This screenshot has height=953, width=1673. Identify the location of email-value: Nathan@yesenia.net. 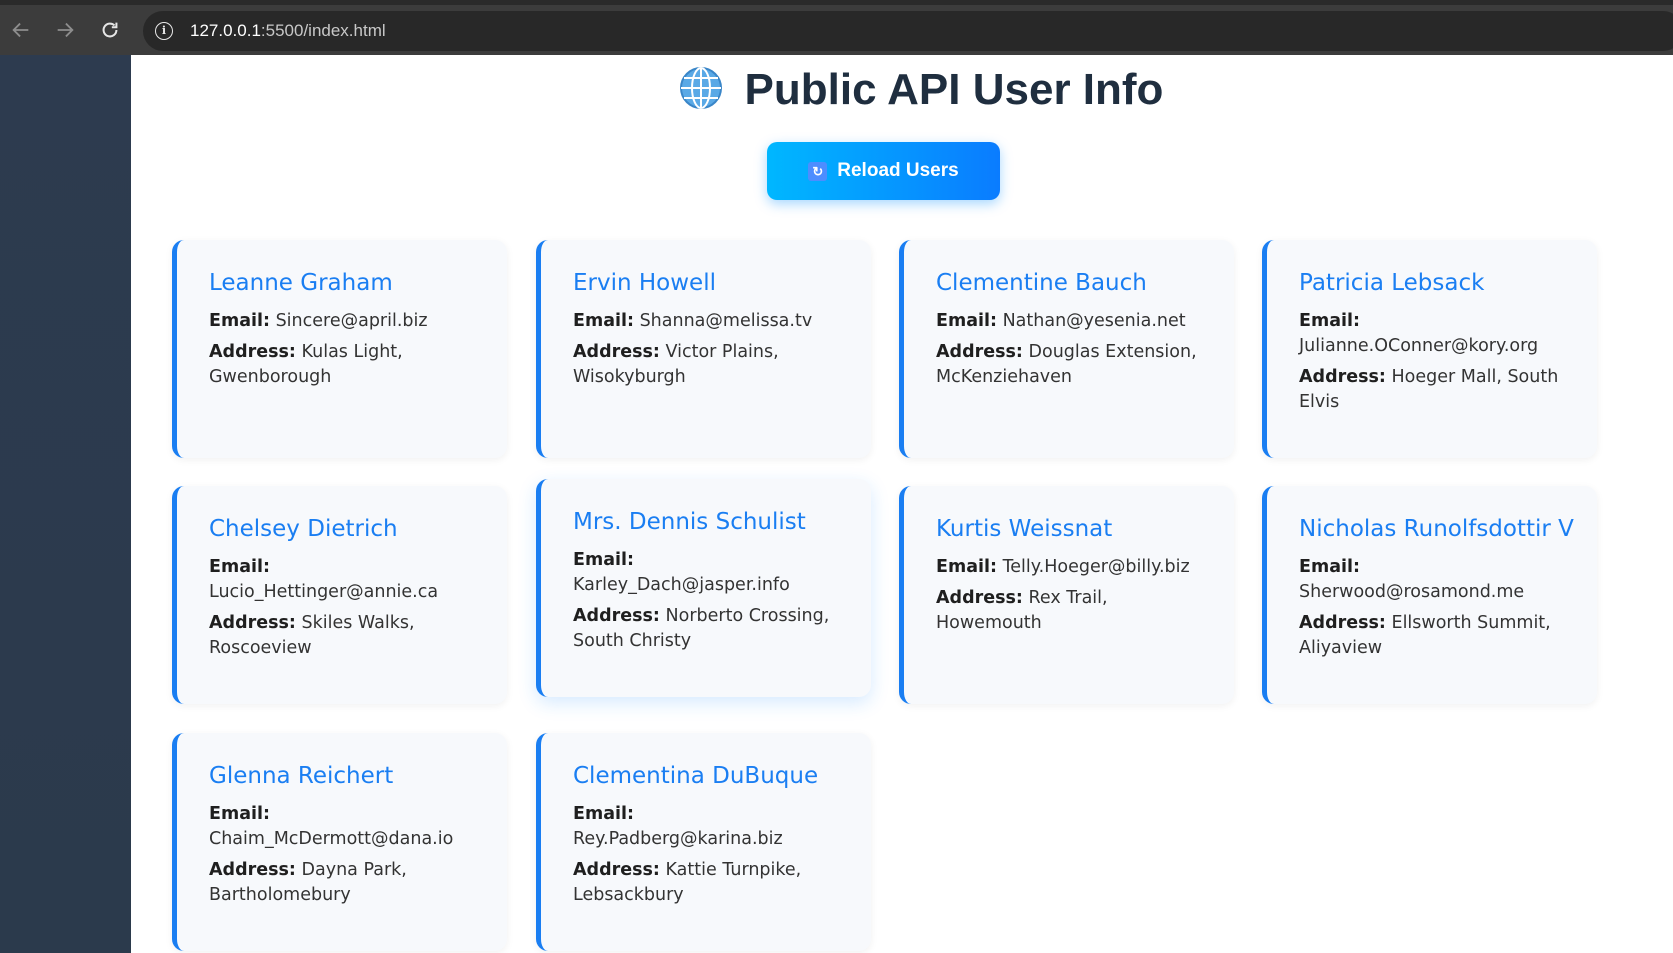
(1094, 321).